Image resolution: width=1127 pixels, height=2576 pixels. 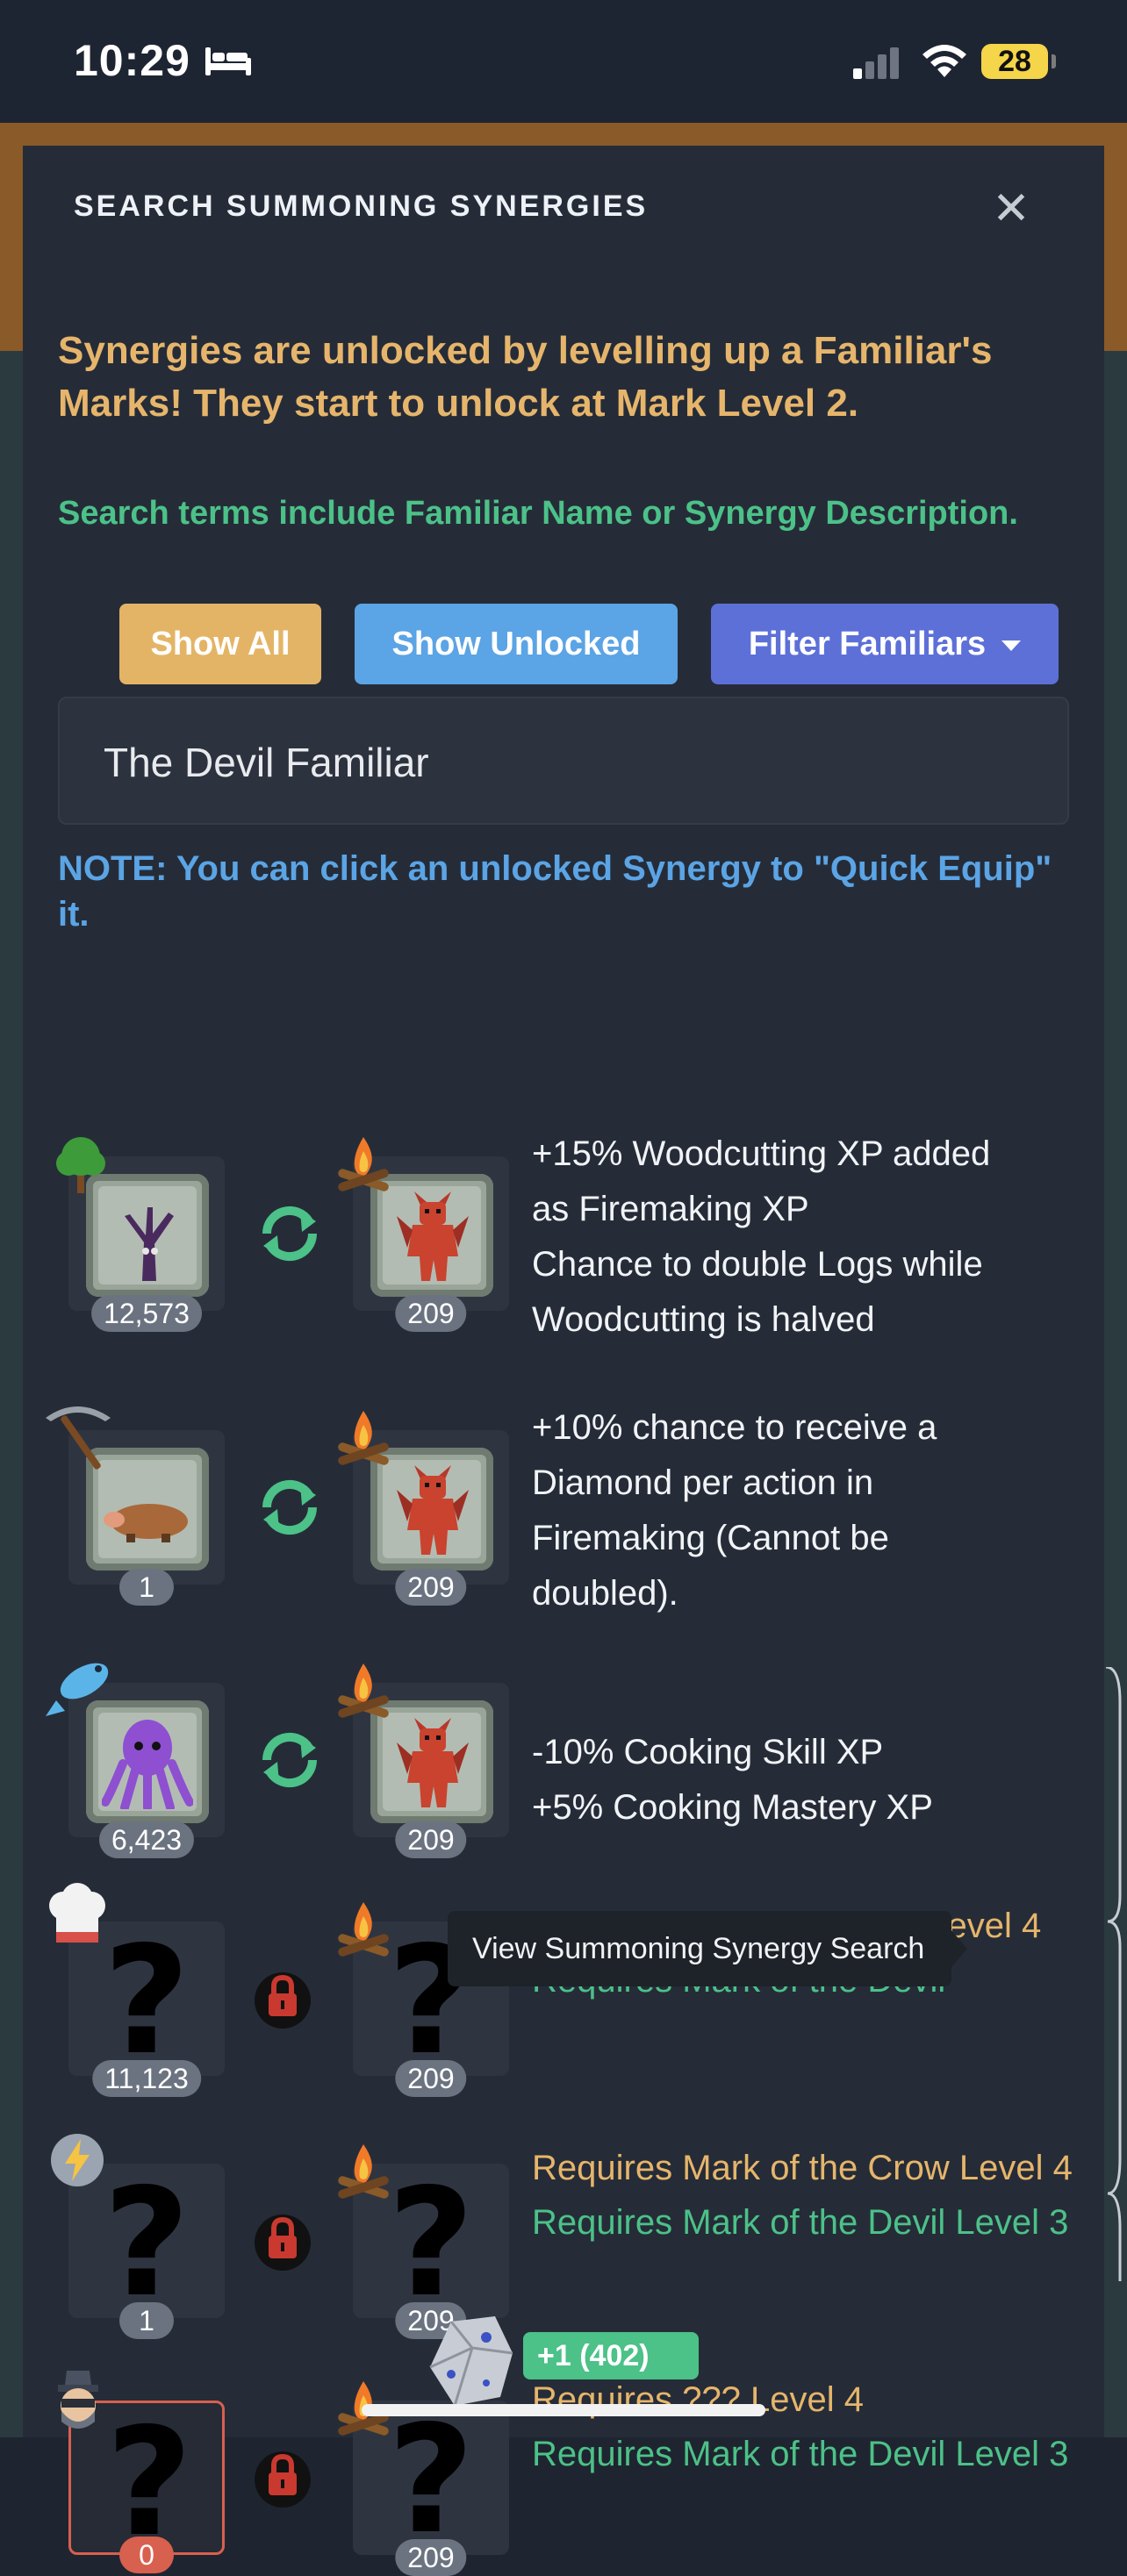 What do you see at coordinates (220, 644) in the screenshot?
I see `show-all-button: Show All` at bounding box center [220, 644].